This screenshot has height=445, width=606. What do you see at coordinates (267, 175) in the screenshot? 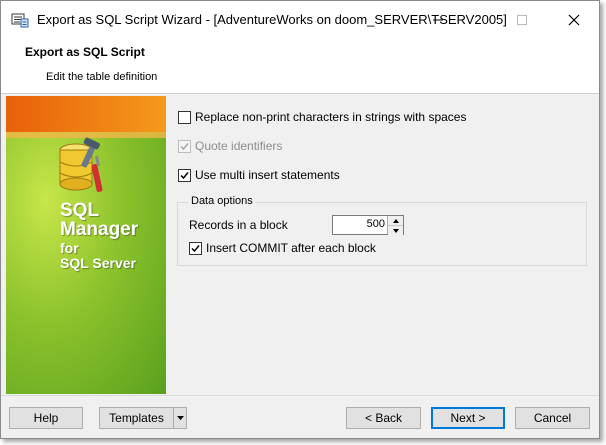
I see `multi-insert-label: Use multi insert statements` at bounding box center [267, 175].